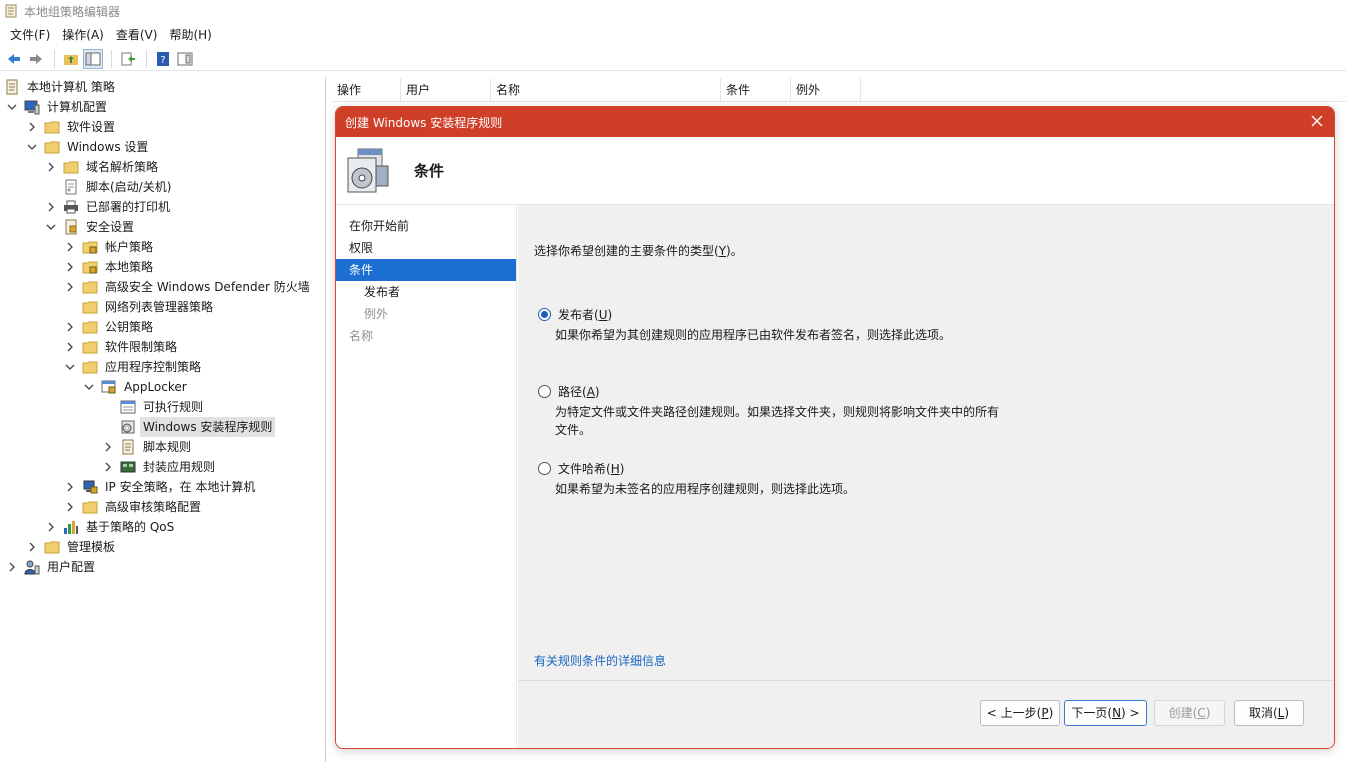  Describe the element at coordinates (159, 307) in the screenshot. I see `tree-item-label: 网络列表管理器策略` at that location.